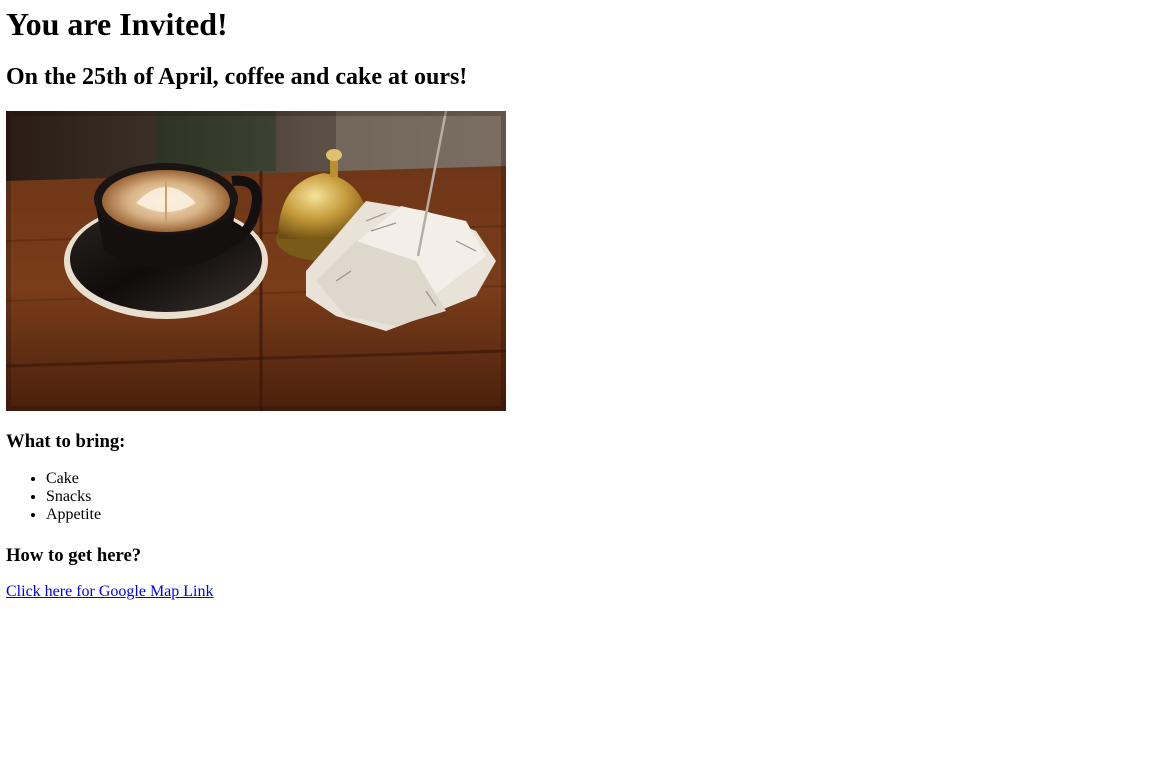  What do you see at coordinates (73, 479) in the screenshot?
I see `list-item: Cake` at bounding box center [73, 479].